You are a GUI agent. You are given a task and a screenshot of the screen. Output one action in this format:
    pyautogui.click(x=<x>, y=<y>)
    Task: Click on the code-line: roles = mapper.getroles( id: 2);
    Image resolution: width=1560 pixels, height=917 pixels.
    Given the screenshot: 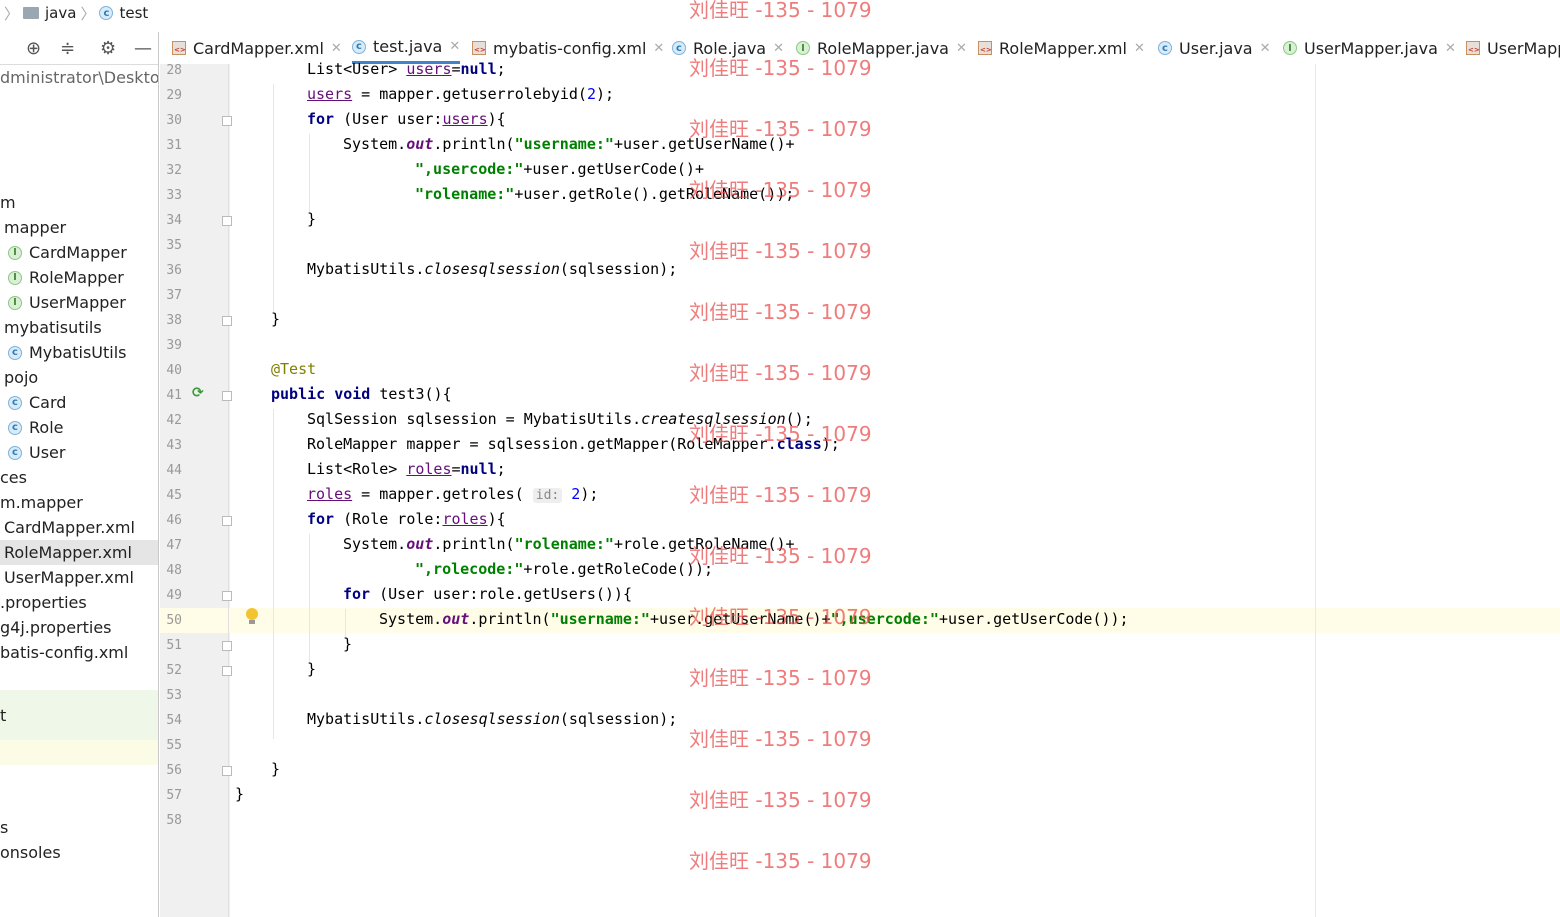 What is the action you would take?
    pyautogui.click(x=452, y=494)
    